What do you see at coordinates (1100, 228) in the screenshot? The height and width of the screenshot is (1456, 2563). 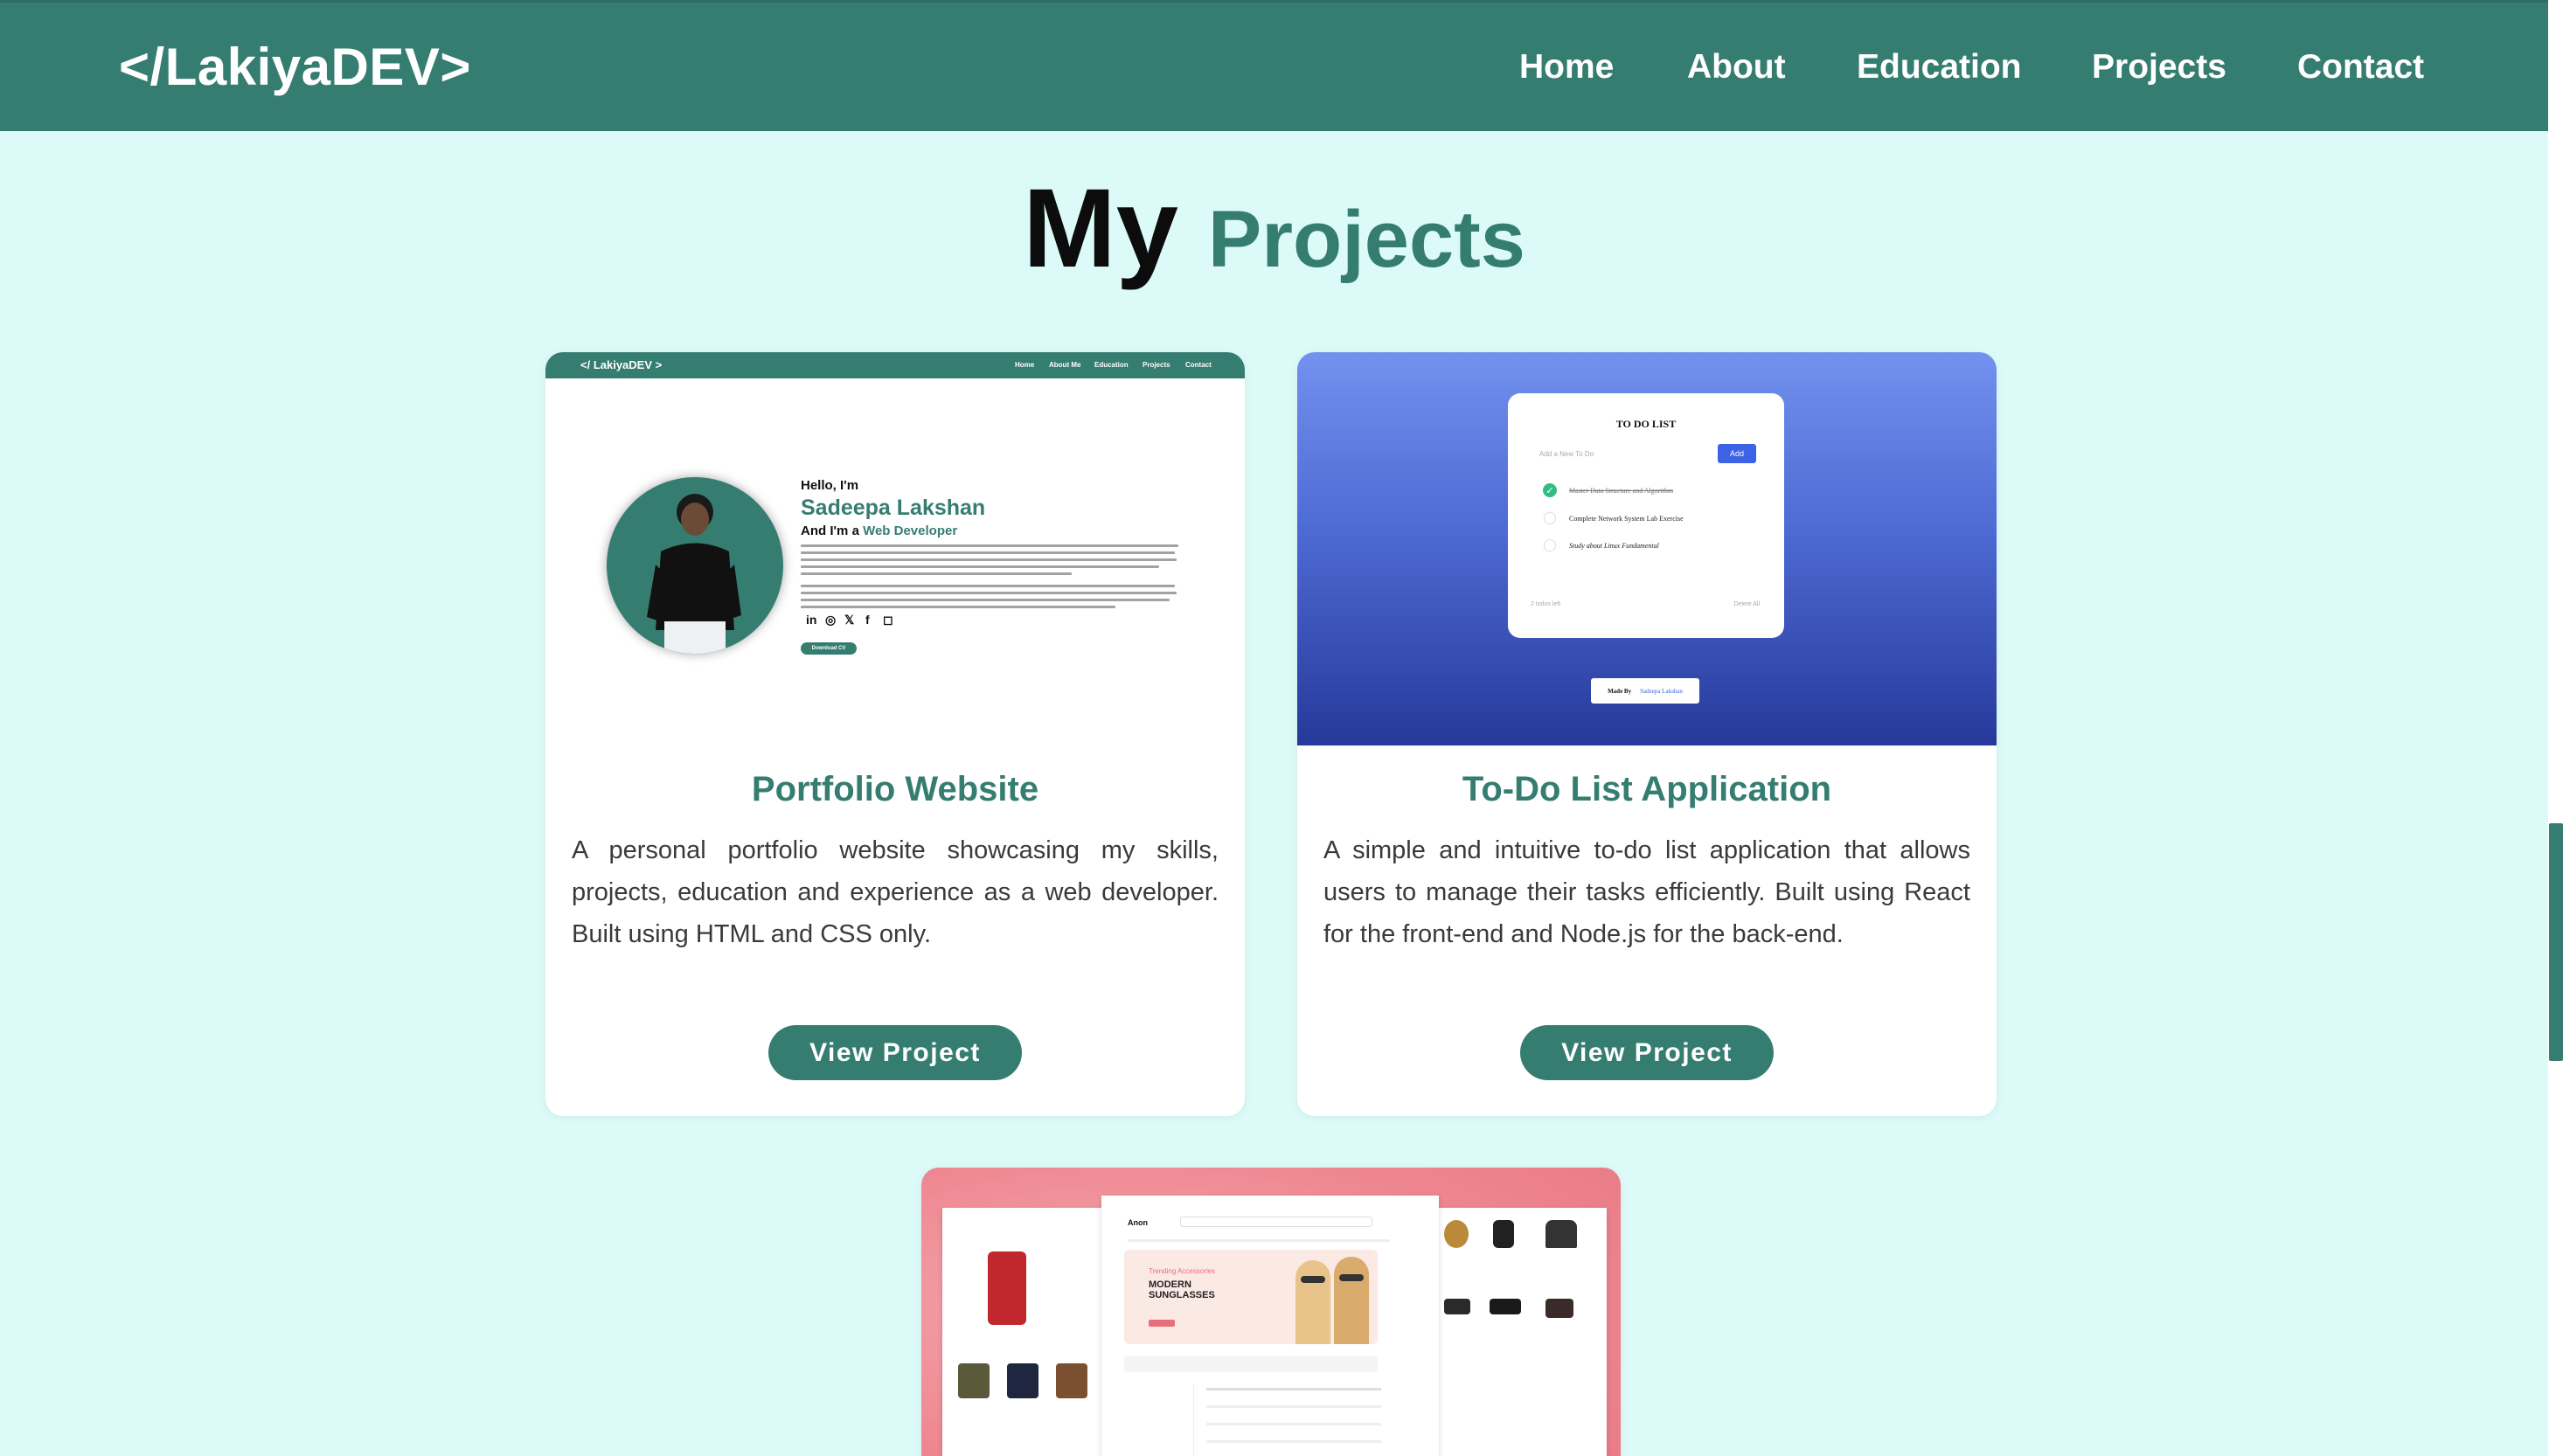 I see `heading-word-my: My` at bounding box center [1100, 228].